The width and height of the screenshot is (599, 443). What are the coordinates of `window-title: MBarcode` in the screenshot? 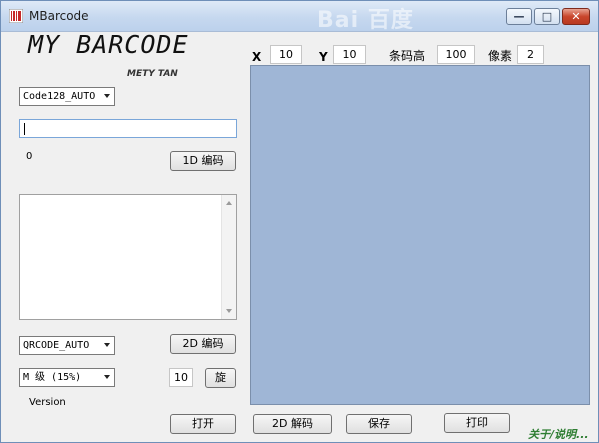 It's located at (59, 16).